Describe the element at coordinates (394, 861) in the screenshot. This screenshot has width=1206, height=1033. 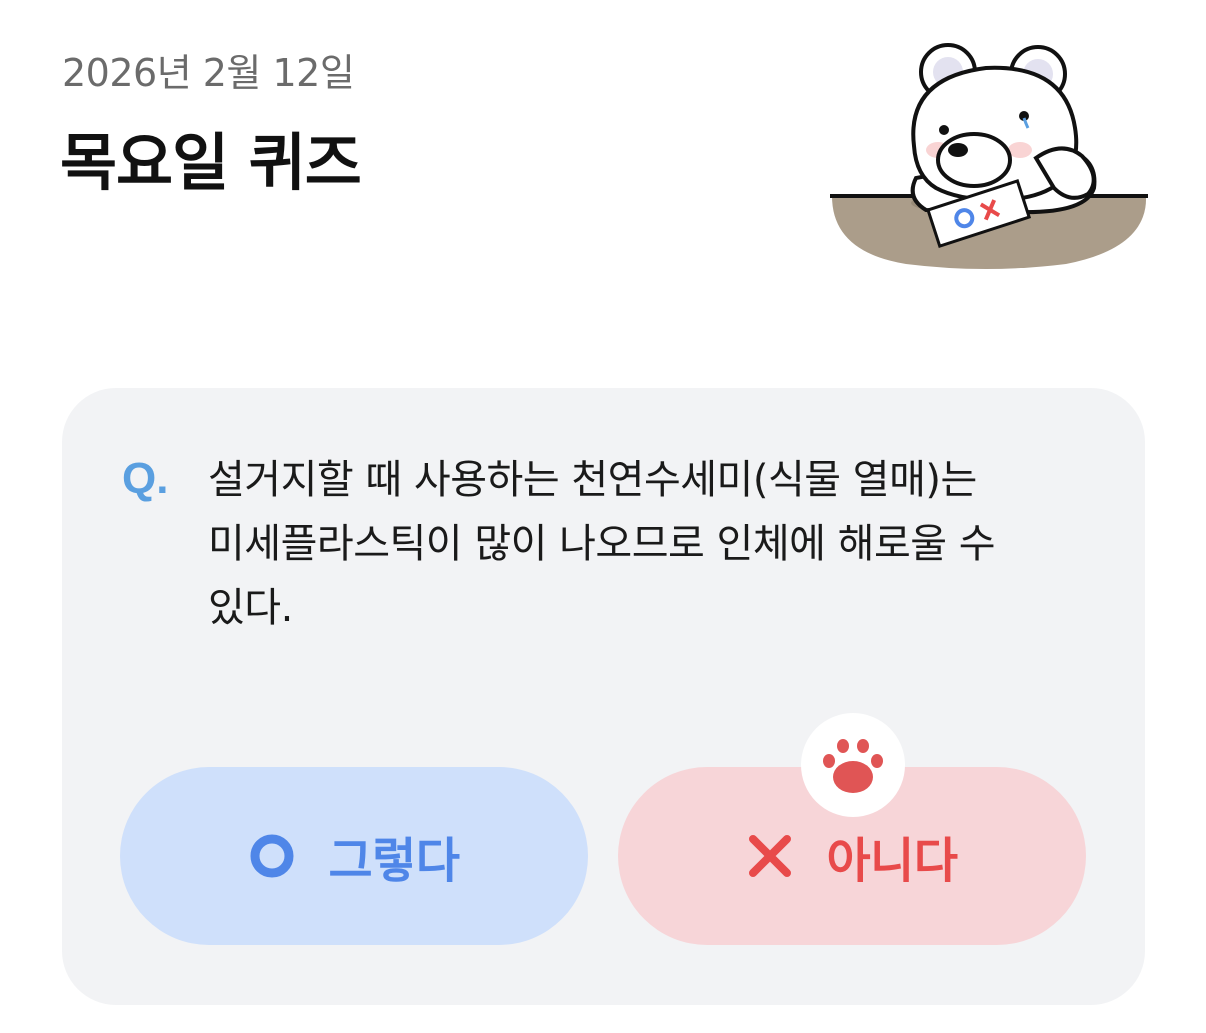
I see `answer-yes-label: 그렇다` at that location.